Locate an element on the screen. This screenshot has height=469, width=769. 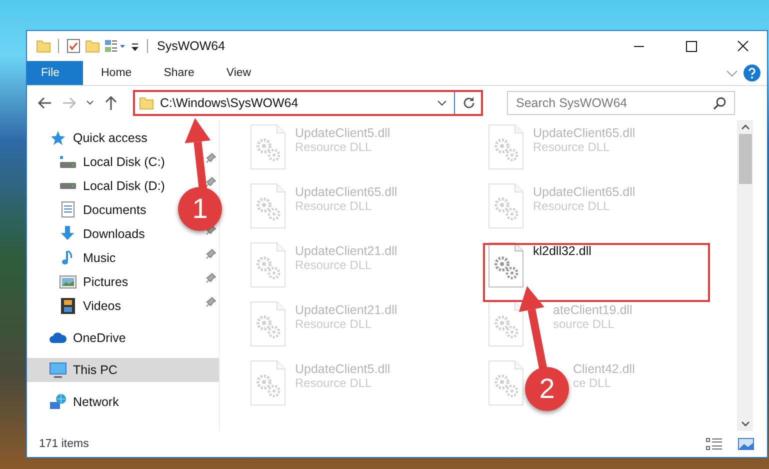
scrollbar-thumb is located at coordinates (745, 159).